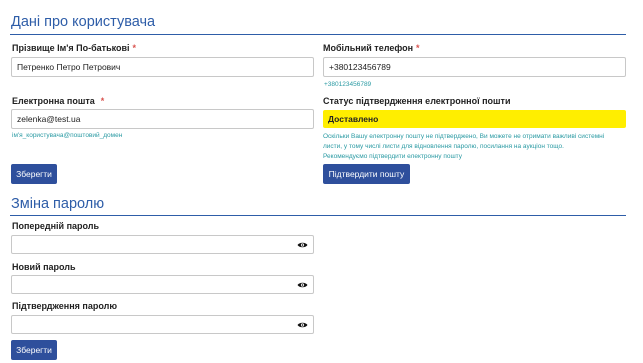  I want to click on previous-password-input, so click(162, 244).